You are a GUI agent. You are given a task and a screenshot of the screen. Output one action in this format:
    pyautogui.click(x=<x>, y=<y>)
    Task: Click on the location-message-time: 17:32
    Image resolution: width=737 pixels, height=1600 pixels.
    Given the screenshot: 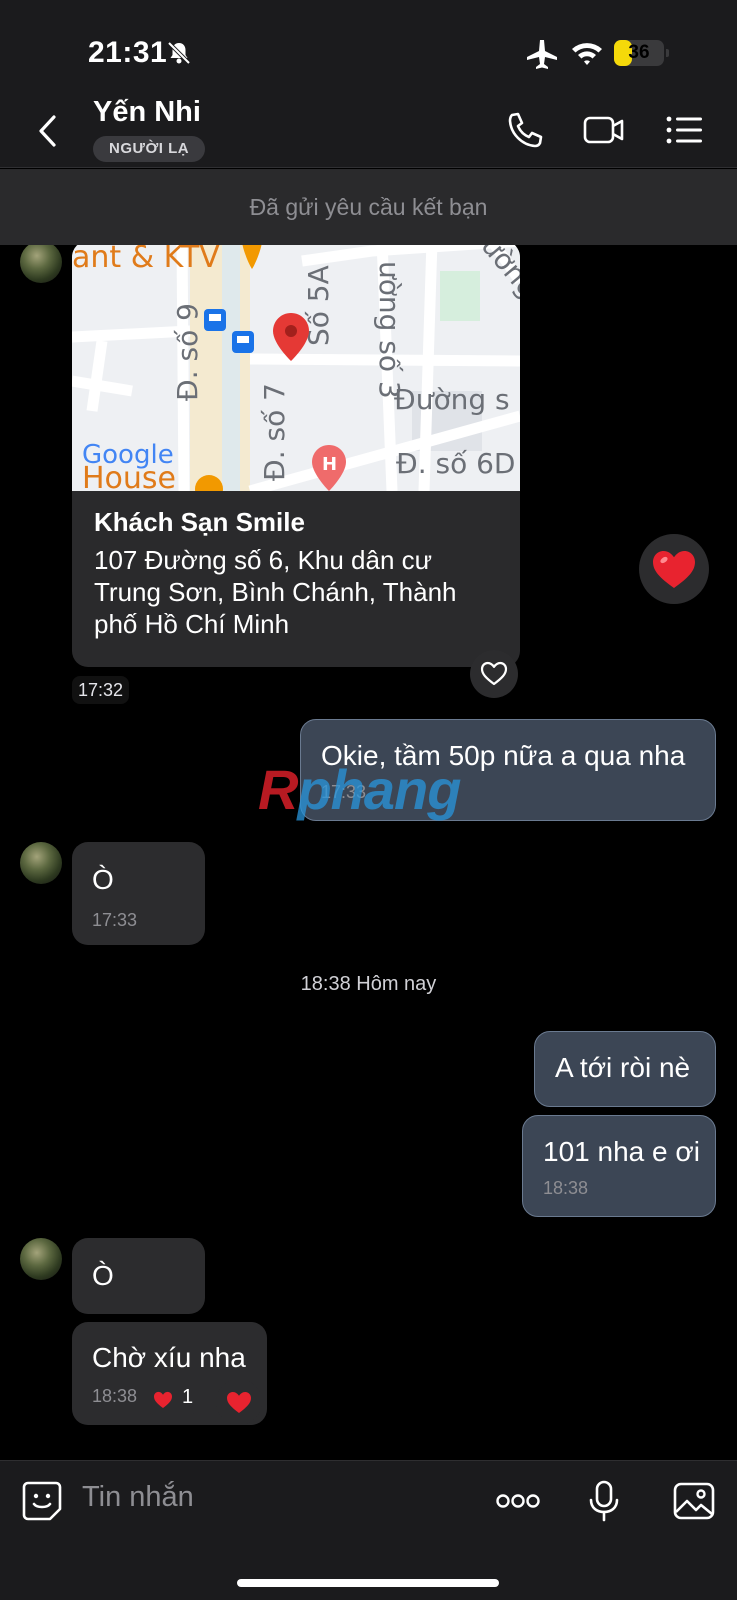 What is the action you would take?
    pyautogui.click(x=101, y=690)
    